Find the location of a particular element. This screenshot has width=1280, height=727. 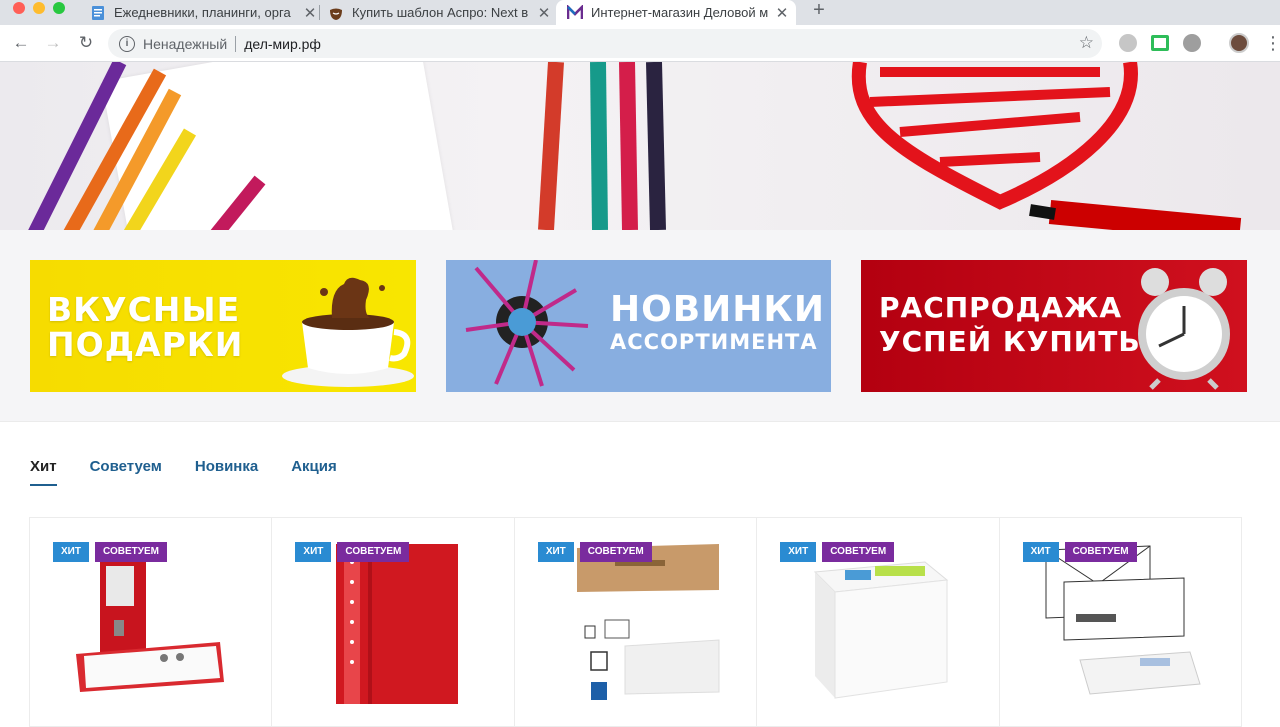

close-window-button is located at coordinates (19, 8).